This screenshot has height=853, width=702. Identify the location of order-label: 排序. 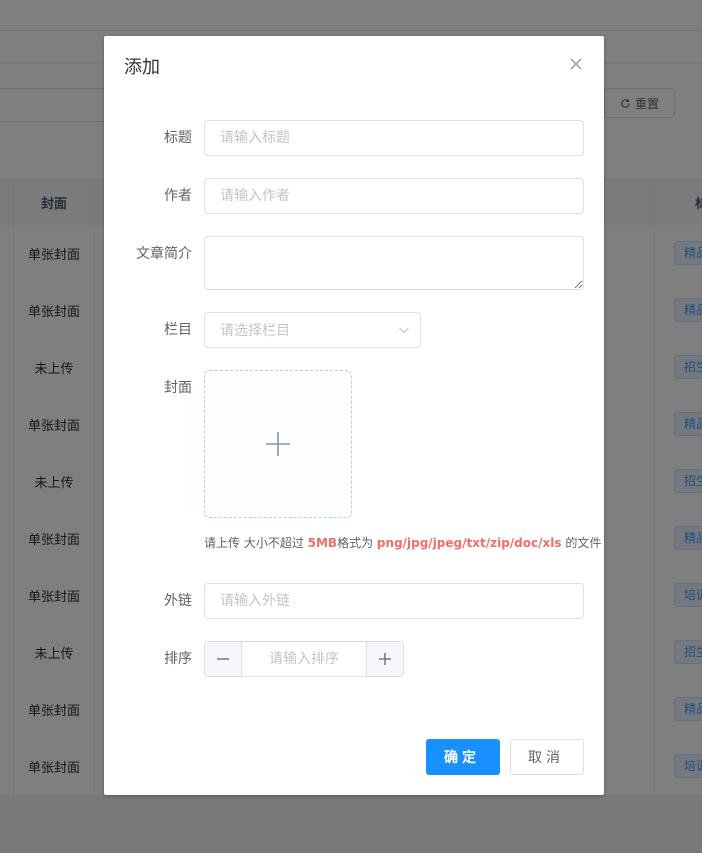
(178, 659).